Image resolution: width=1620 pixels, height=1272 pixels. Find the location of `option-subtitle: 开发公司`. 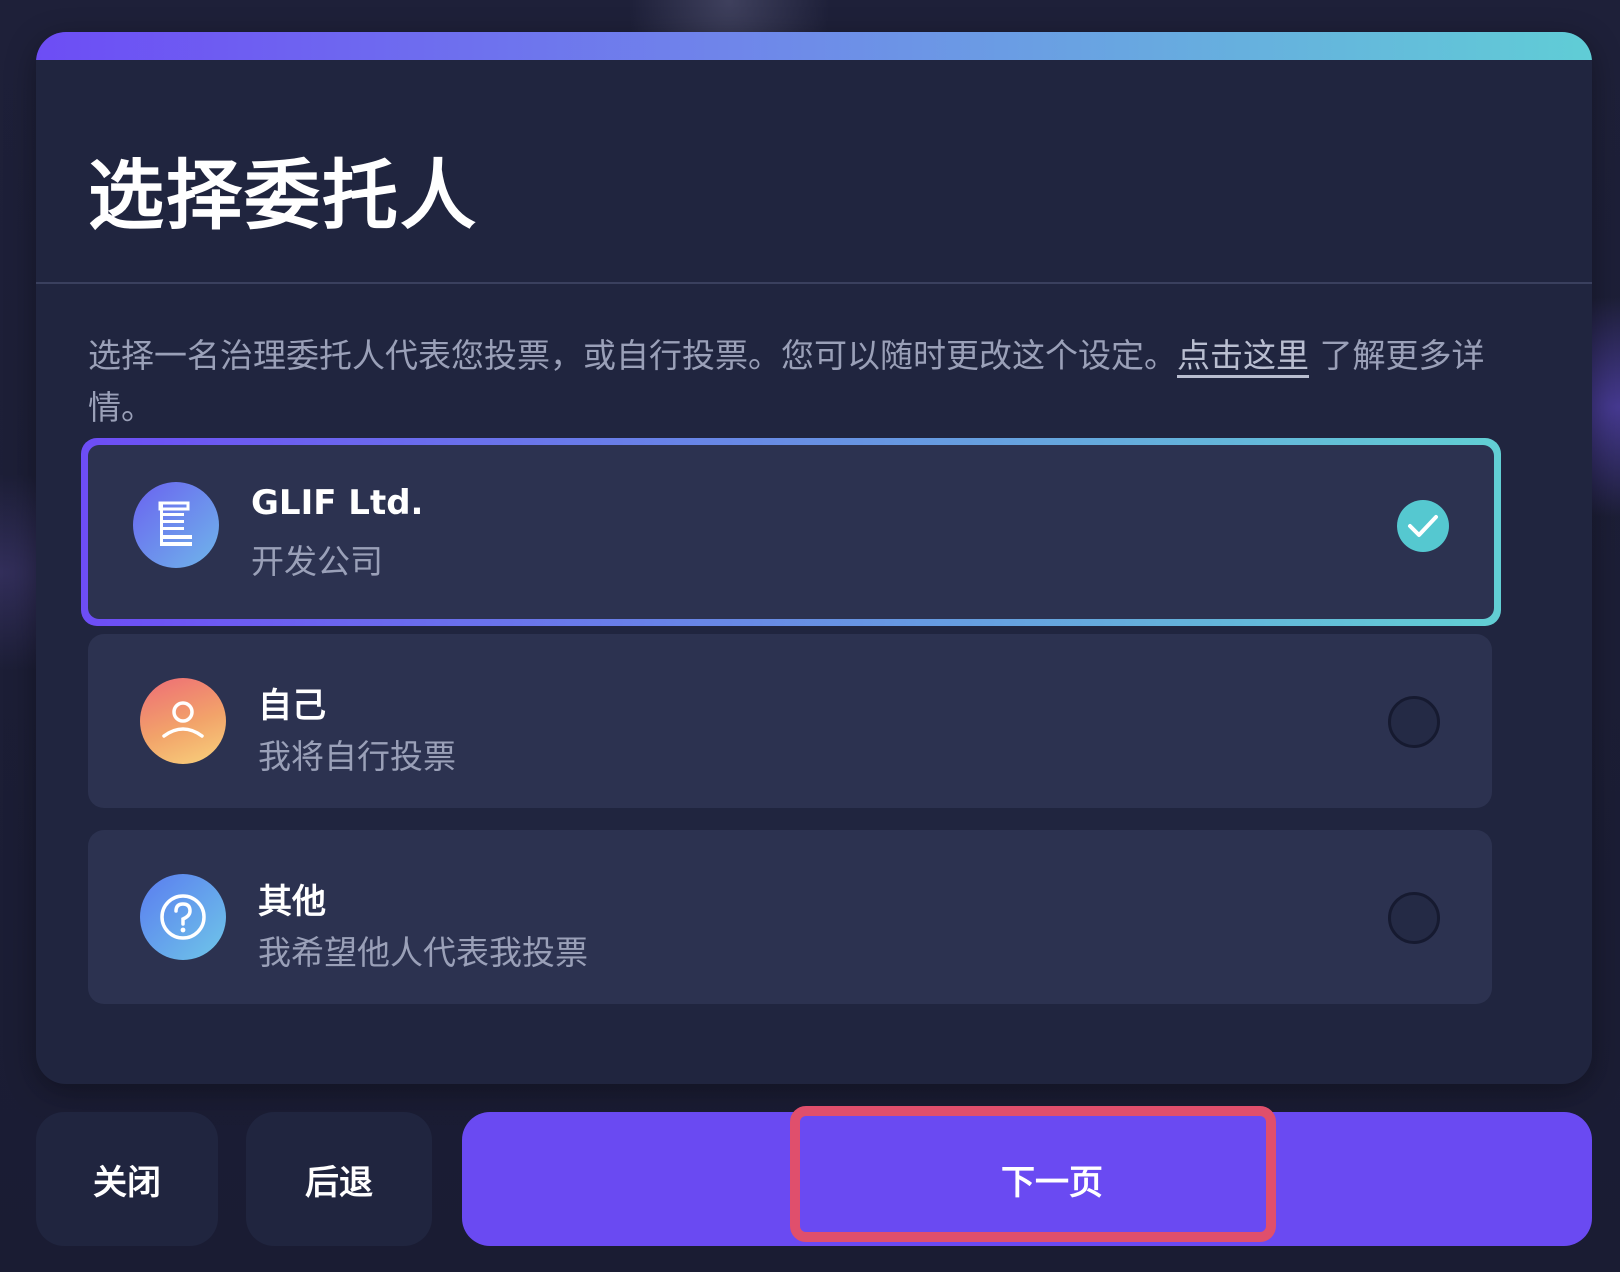

option-subtitle: 开发公司 is located at coordinates (317, 561).